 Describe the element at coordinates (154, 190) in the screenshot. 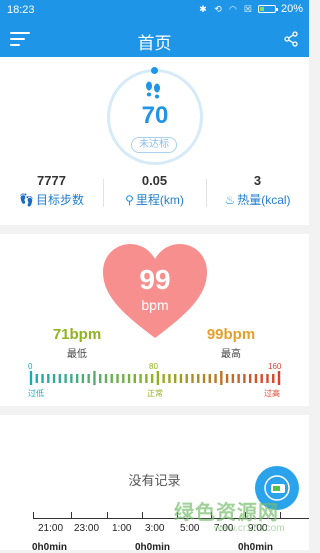

I see `stat-distance: 0.05 ⚲ 里程(km)` at that location.